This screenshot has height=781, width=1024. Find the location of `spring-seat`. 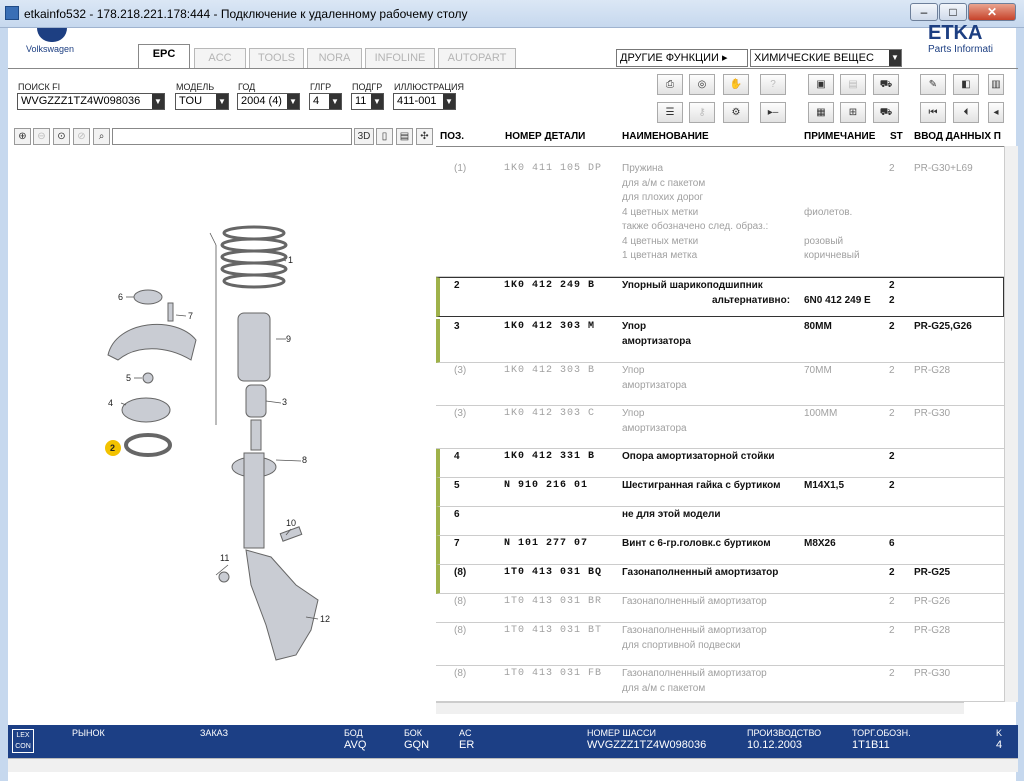

spring-seat is located at coordinates (152, 342).